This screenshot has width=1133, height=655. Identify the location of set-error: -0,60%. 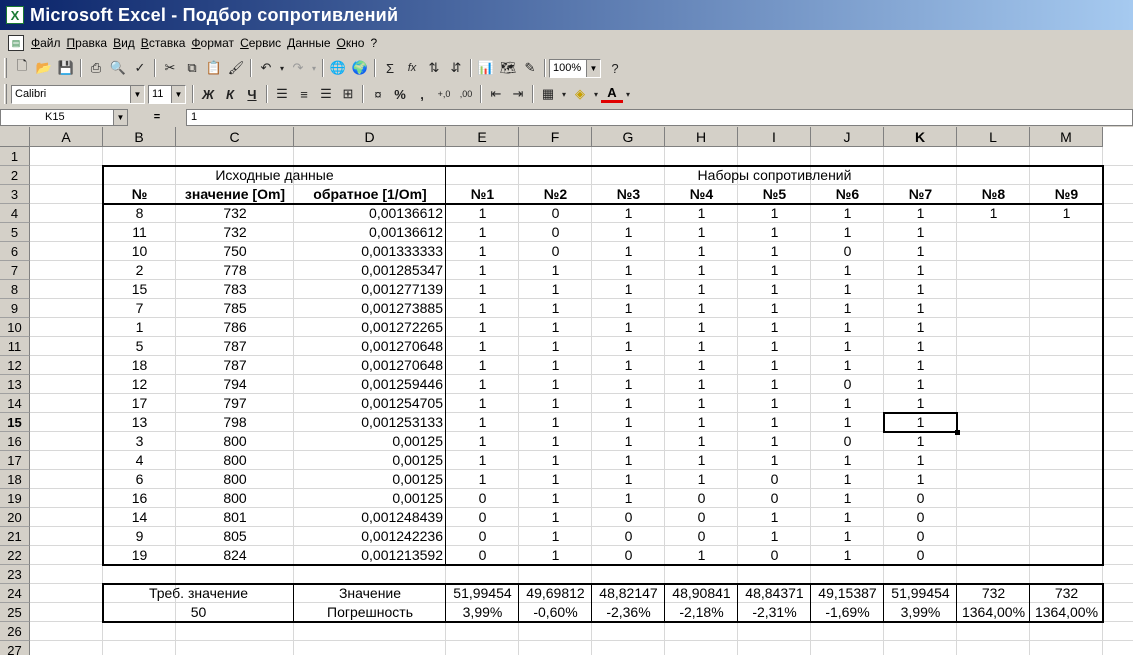
(555, 612).